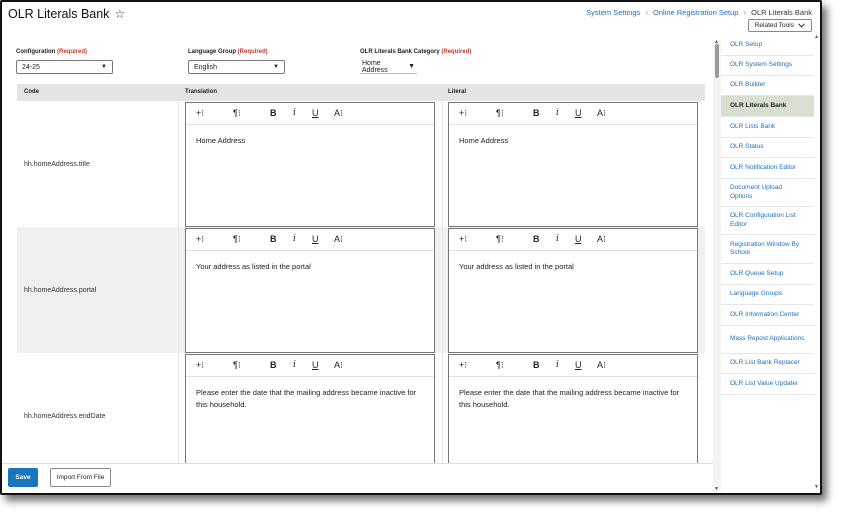 The image size is (847, 517). I want to click on sidebar-item-olr-information-center: OLR Information Center, so click(767, 315).